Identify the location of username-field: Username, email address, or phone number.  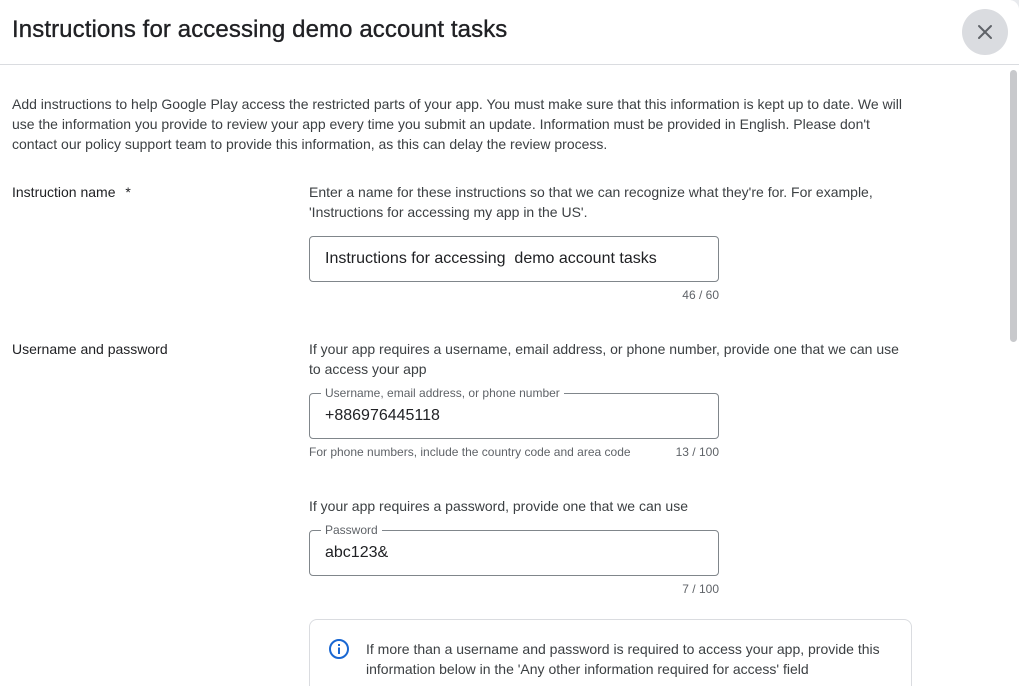
(514, 412).